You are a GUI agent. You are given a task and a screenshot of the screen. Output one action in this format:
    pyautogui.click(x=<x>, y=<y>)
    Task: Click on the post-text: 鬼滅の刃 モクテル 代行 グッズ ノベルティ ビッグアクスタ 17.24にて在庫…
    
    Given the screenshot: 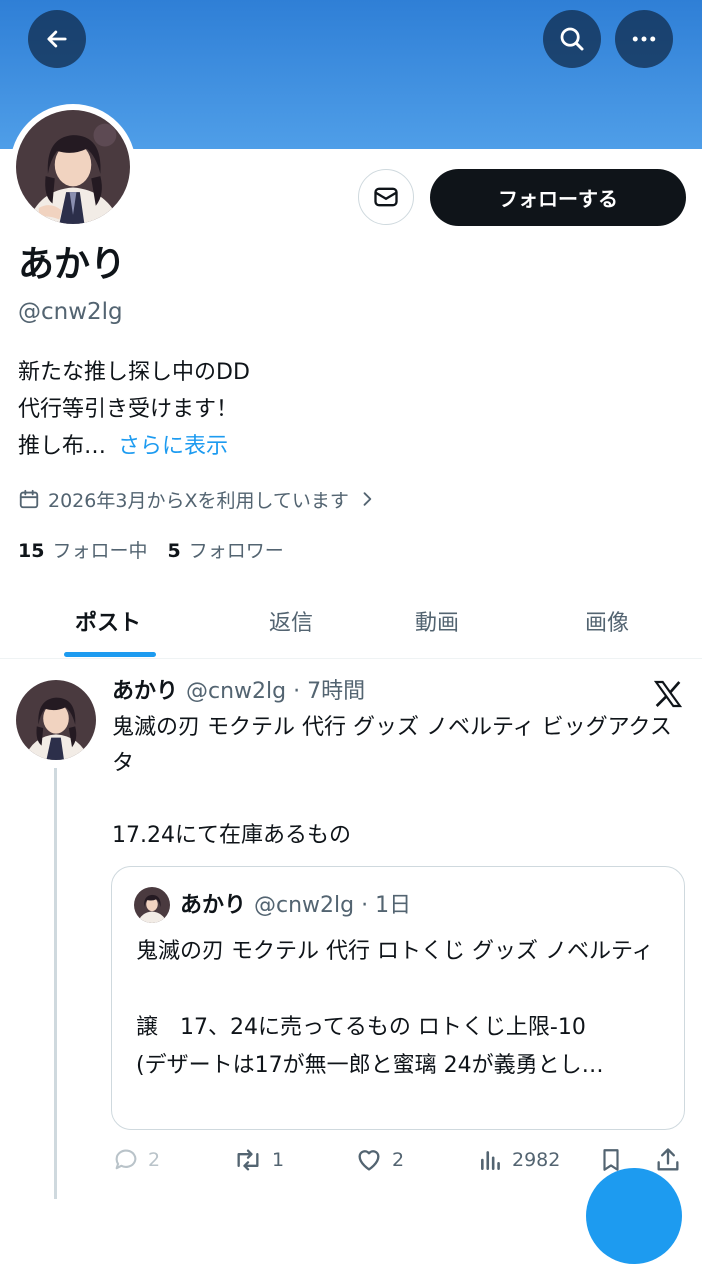 What is the action you would take?
    pyautogui.click(x=392, y=781)
    